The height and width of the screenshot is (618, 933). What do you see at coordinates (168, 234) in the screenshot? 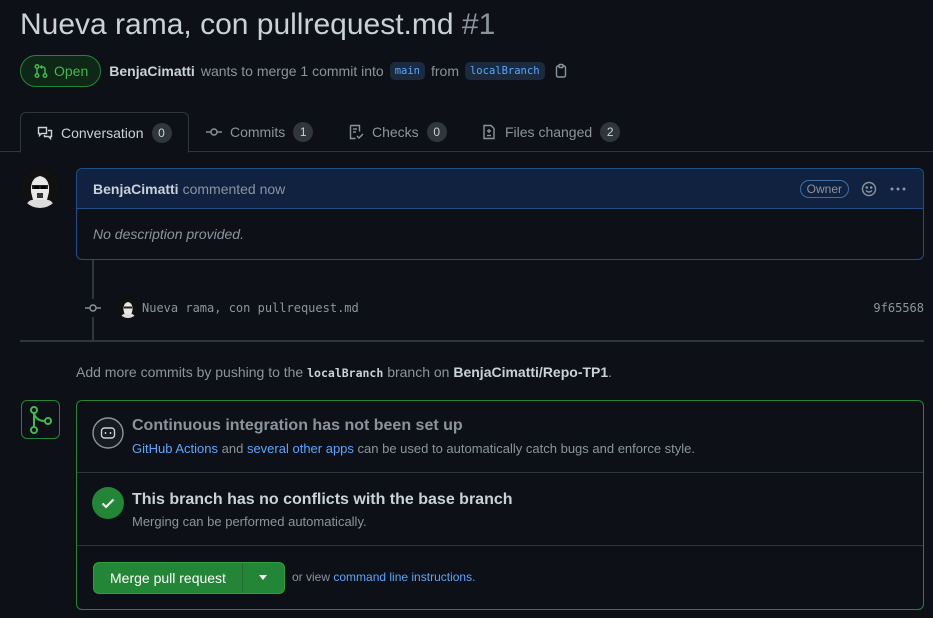
I see `comment-body: No description provided.` at bounding box center [168, 234].